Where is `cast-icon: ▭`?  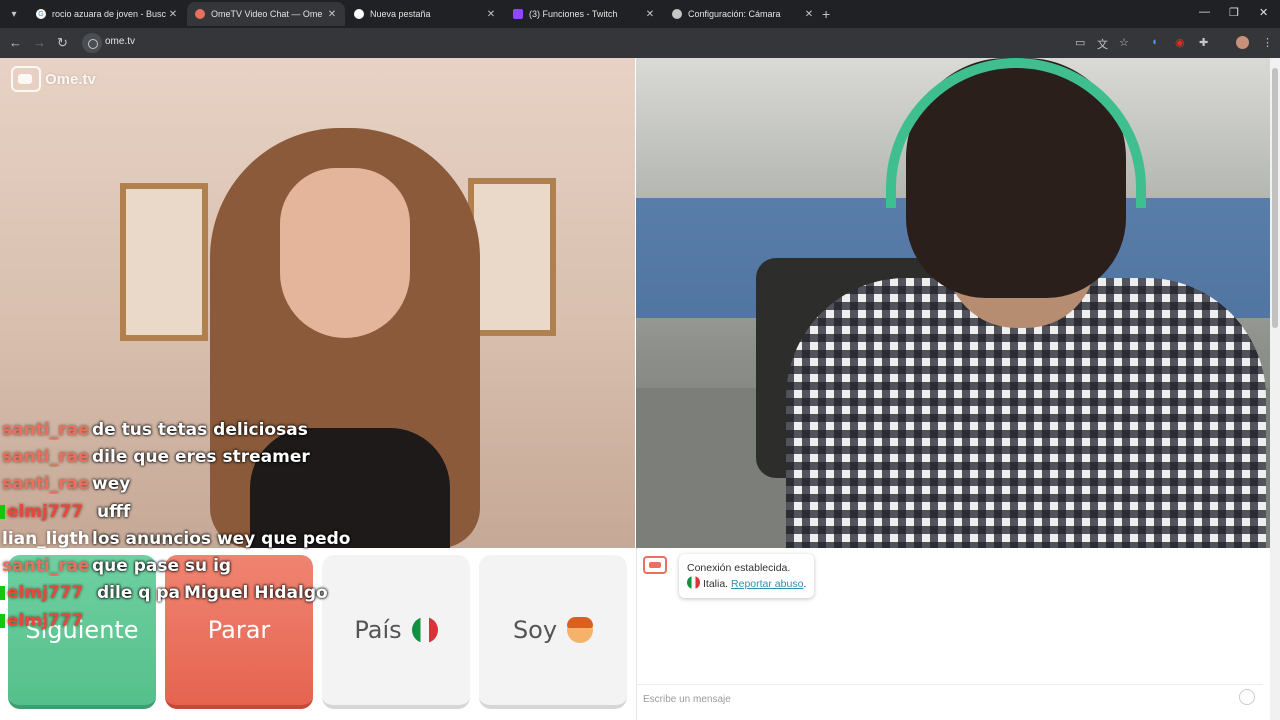 cast-icon: ▭ is located at coordinates (1080, 42).